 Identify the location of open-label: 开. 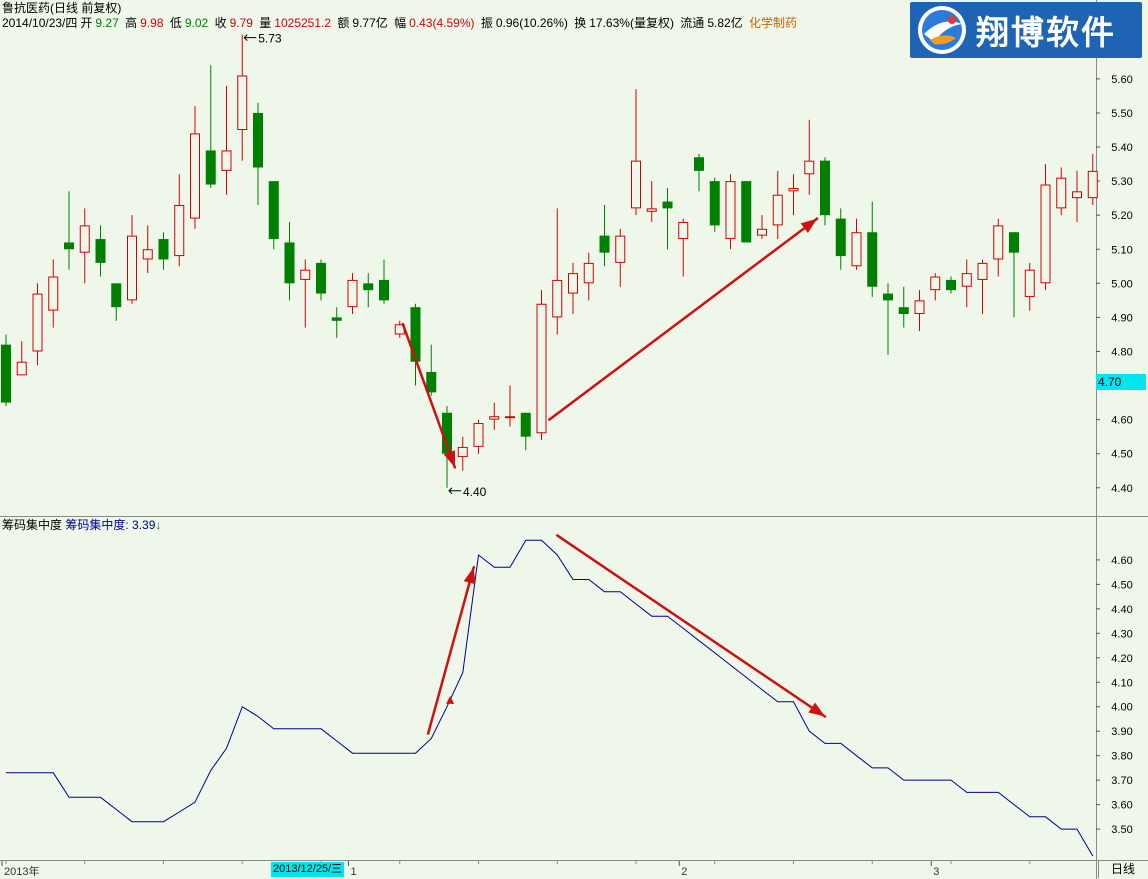
(86, 23).